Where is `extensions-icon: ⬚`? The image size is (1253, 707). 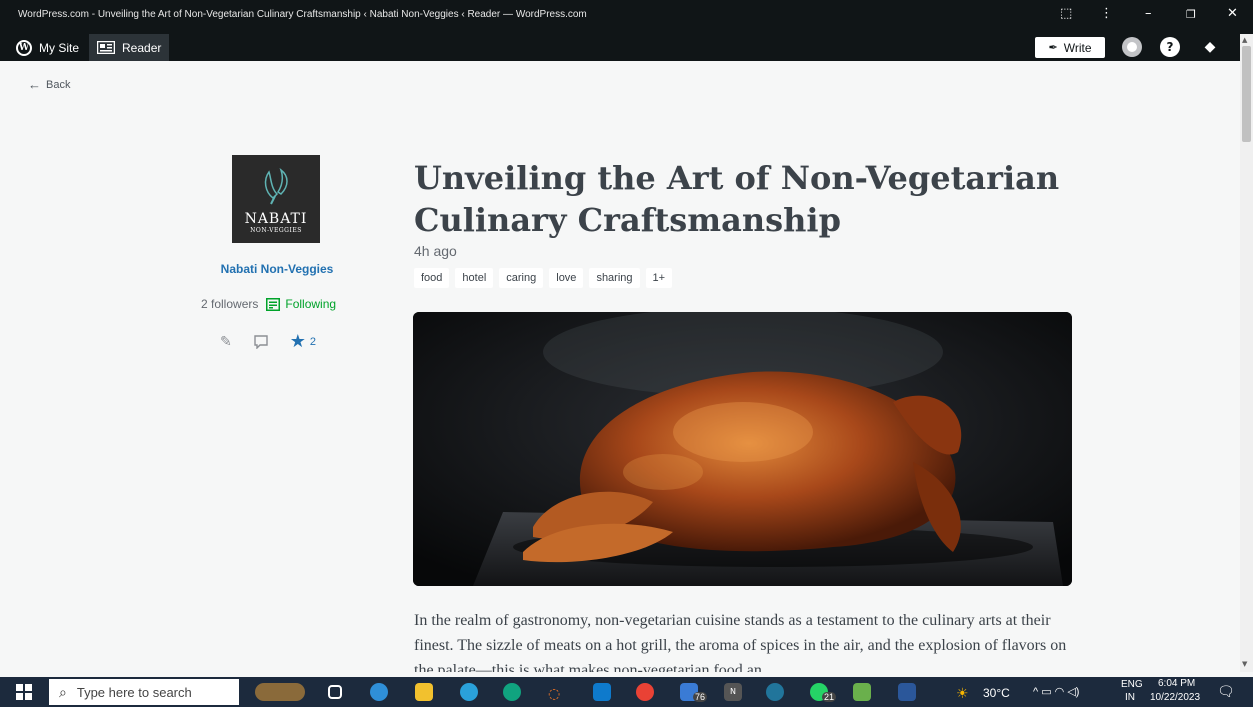
extensions-icon: ⬚ is located at coordinates (1066, 13).